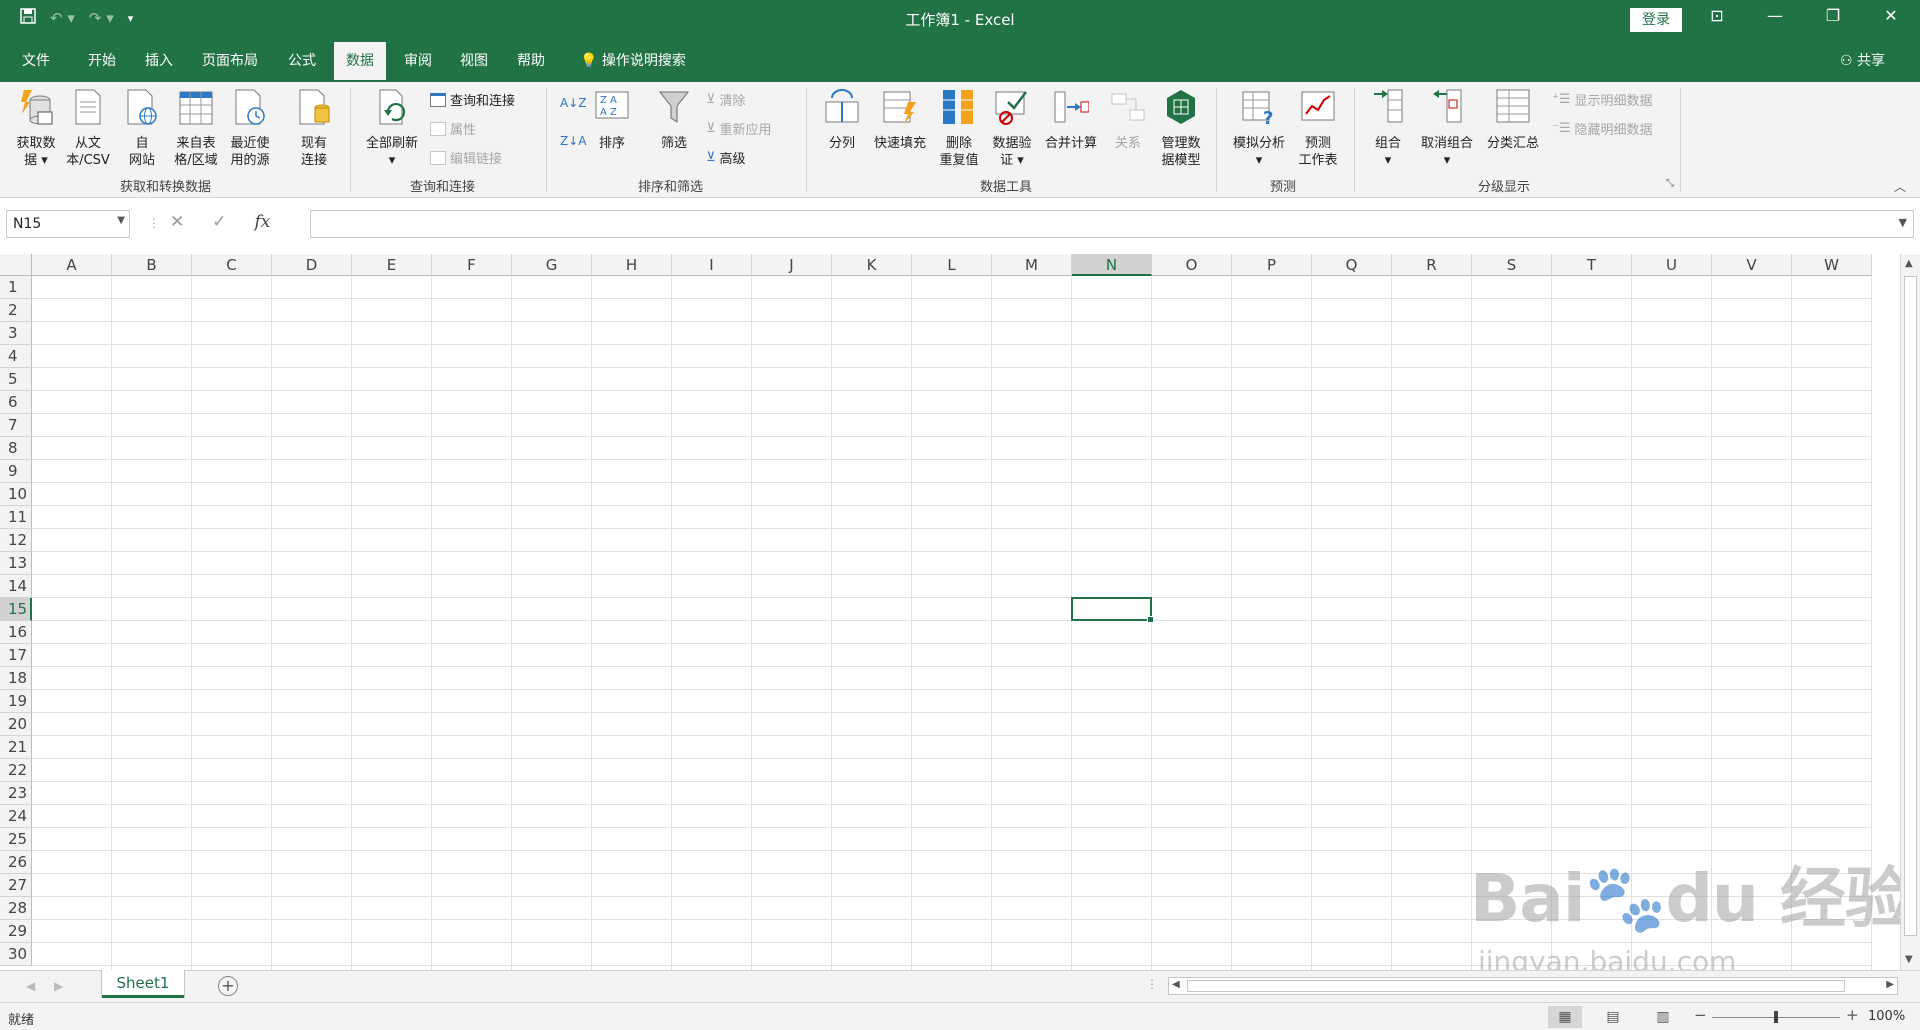 This screenshot has width=1920, height=1030. I want to click on select-all-corner, so click(16, 265).